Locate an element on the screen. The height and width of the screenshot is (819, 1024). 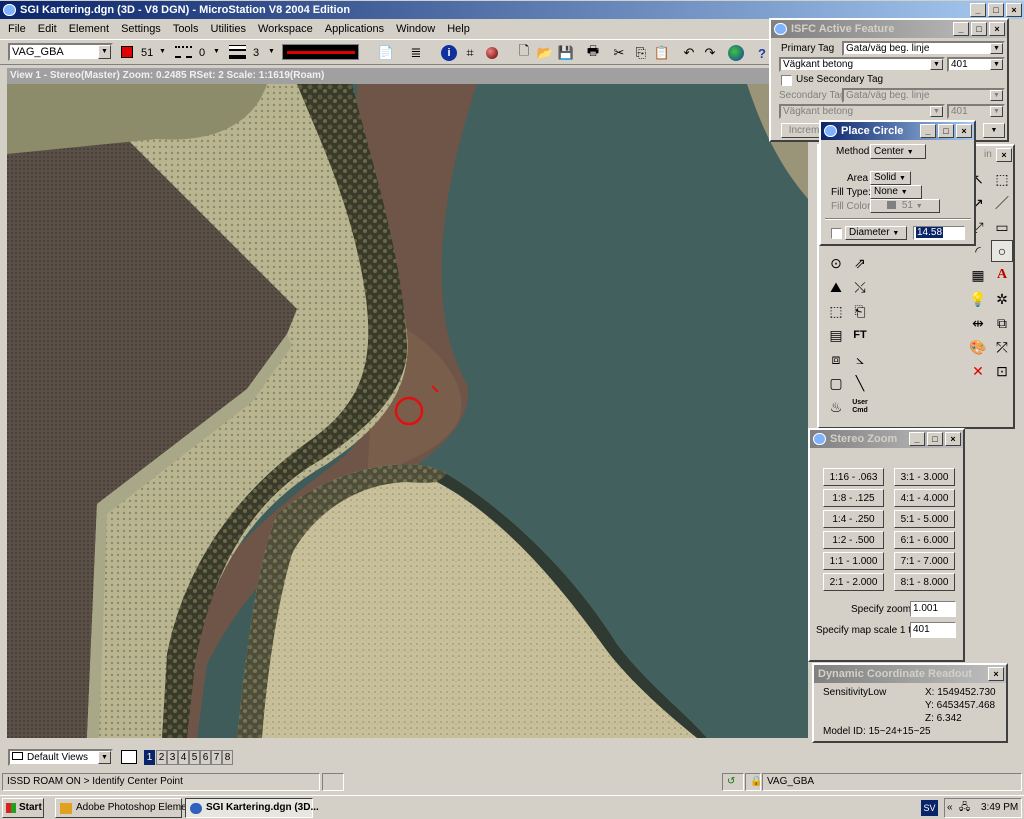
view-toggle-5: 5 is located at coordinates (194, 757).